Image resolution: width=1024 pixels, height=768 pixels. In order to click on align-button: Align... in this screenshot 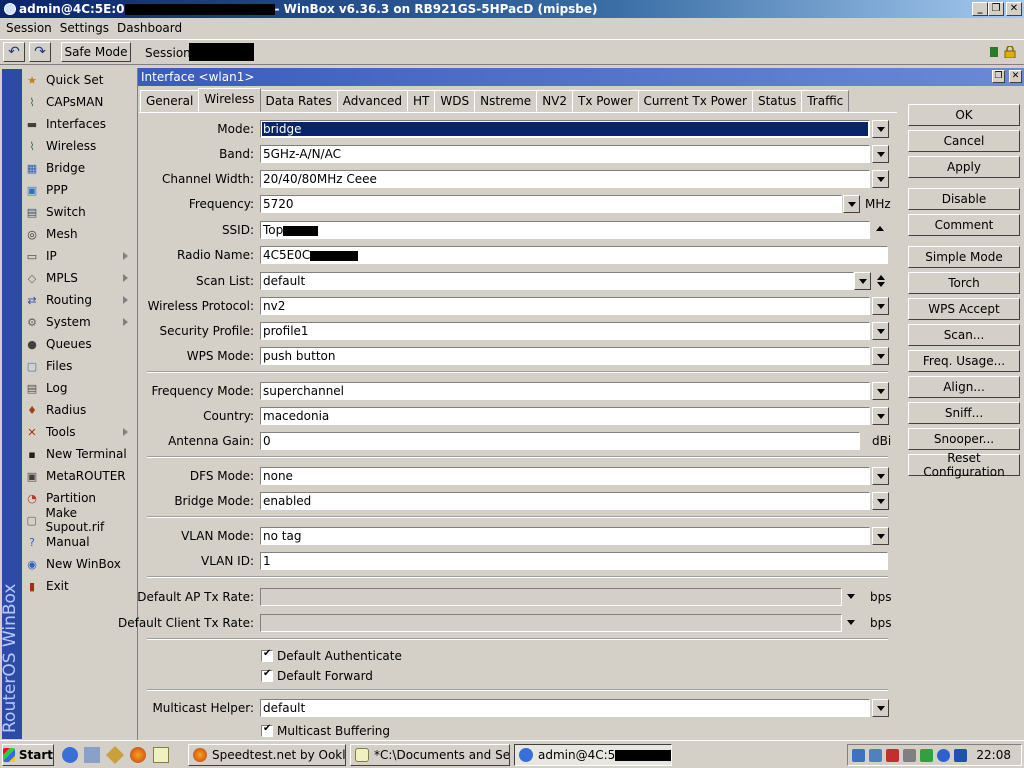, I will do `click(964, 387)`.